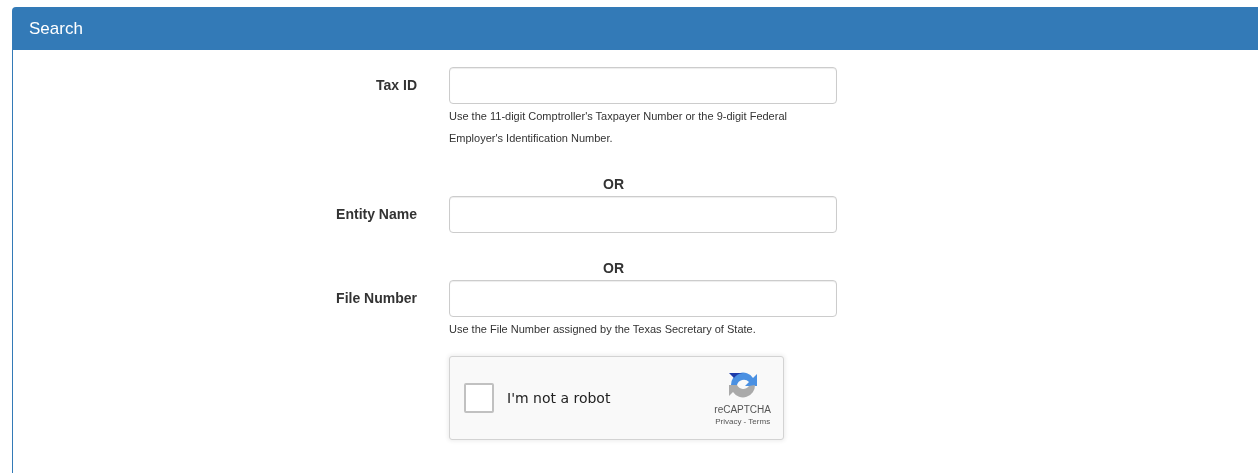 The image size is (1258, 473). I want to click on help-text: Use the 11-digit Comptroller's Taxpayer Number or the 9-digit Federal Employer's Identification Number., so click(618, 127).